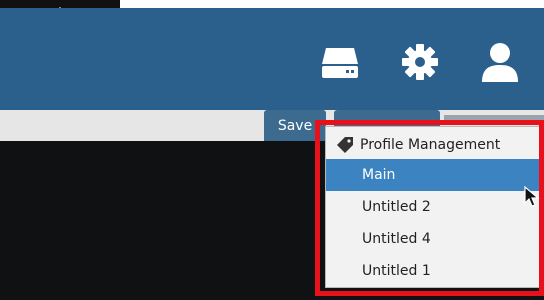 Image resolution: width=544 pixels, height=300 pixels. What do you see at coordinates (295, 125) in the screenshot?
I see `save-button: Save` at bounding box center [295, 125].